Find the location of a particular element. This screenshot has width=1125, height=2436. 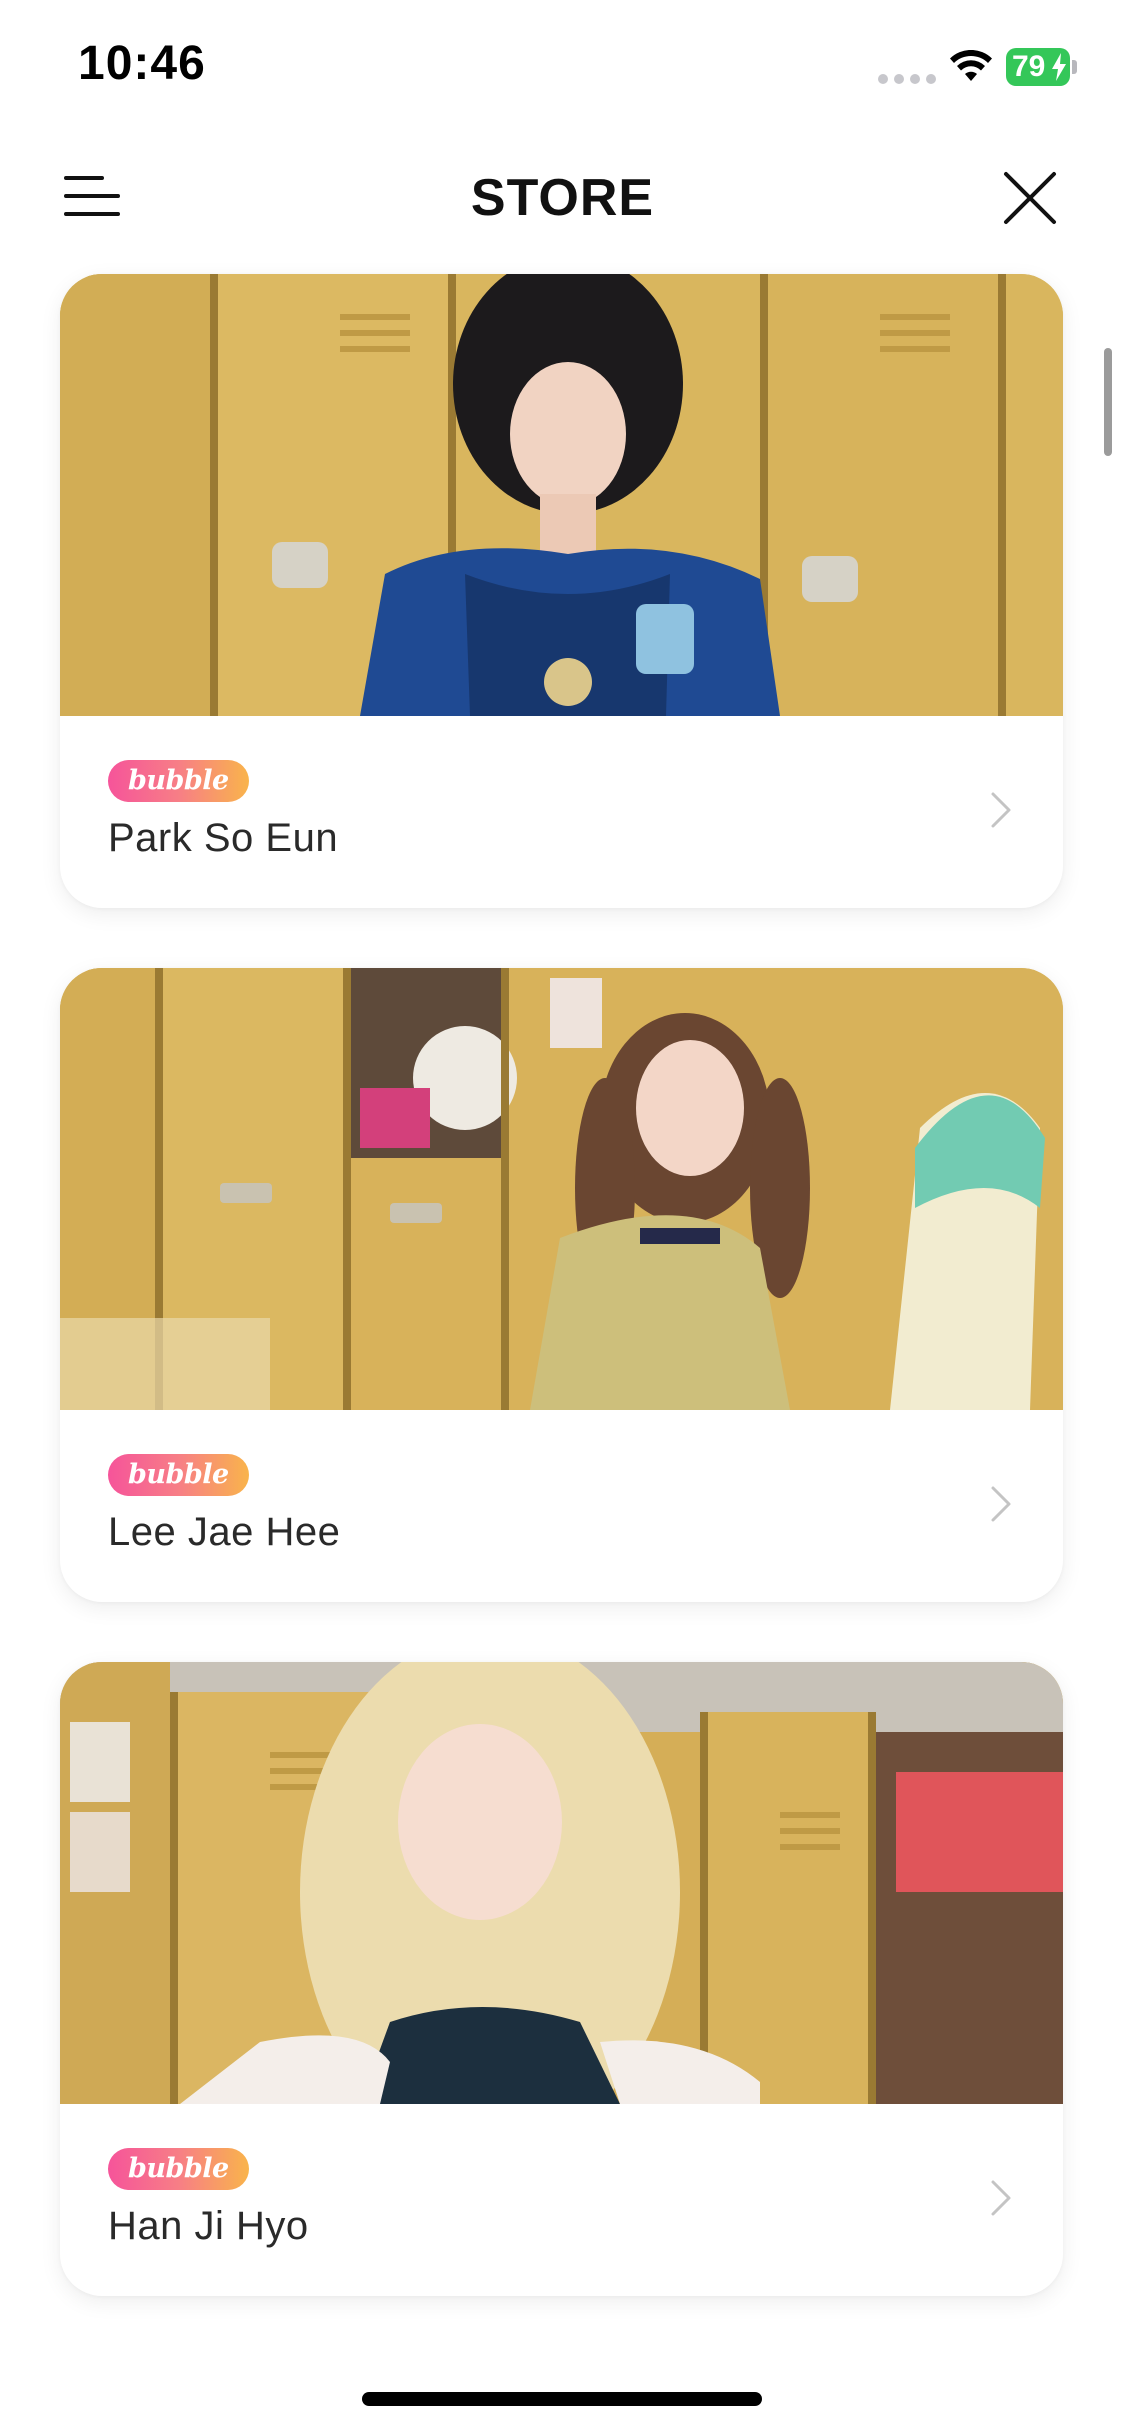

card-info: bubble Lee Jae Hee is located at coordinates (561, 1506).